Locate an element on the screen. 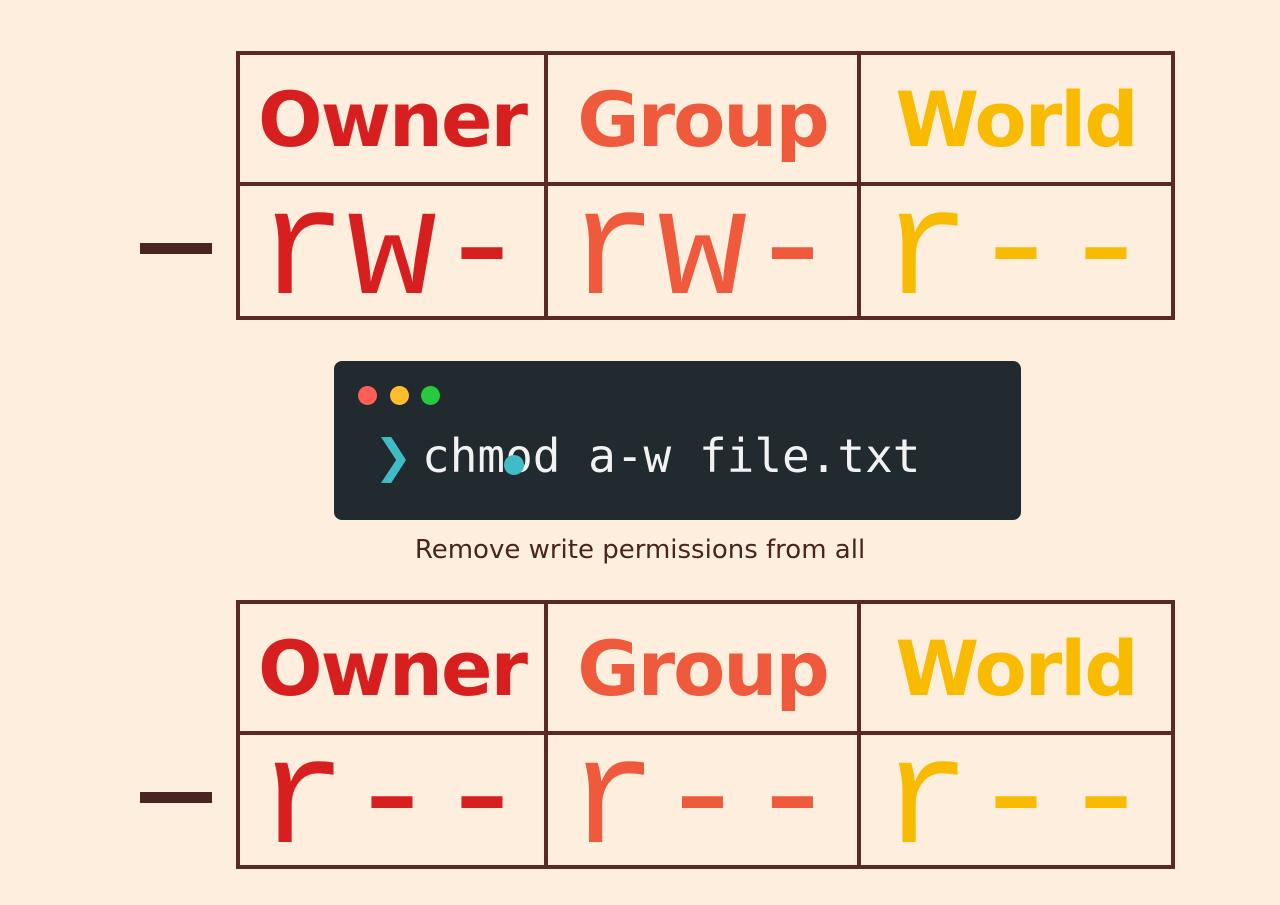 Image resolution: width=1280 pixels, height=905 pixels. command-caption: Remove write permissions from all is located at coordinates (640, 550).